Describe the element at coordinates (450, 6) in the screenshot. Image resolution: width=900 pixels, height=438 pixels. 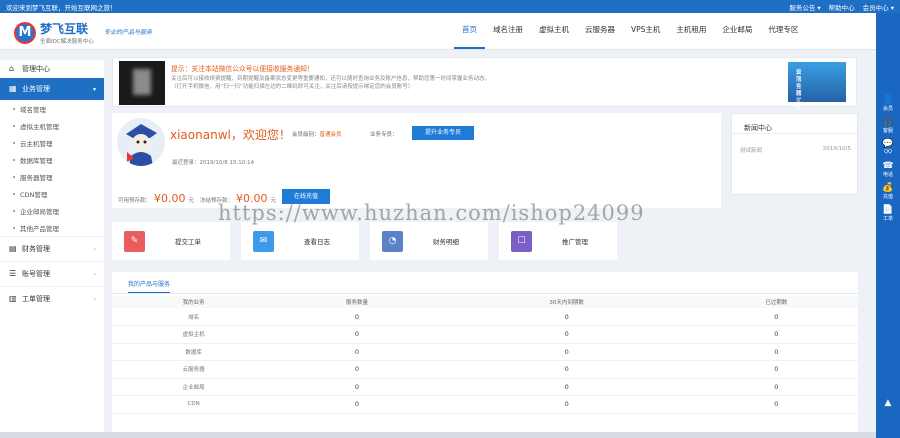
I see `top-bar: 欢迎来到梦飞互联，开始互联网之旅！ 服务公告 ▾ 帮助中心 会员中心 ▾` at that location.